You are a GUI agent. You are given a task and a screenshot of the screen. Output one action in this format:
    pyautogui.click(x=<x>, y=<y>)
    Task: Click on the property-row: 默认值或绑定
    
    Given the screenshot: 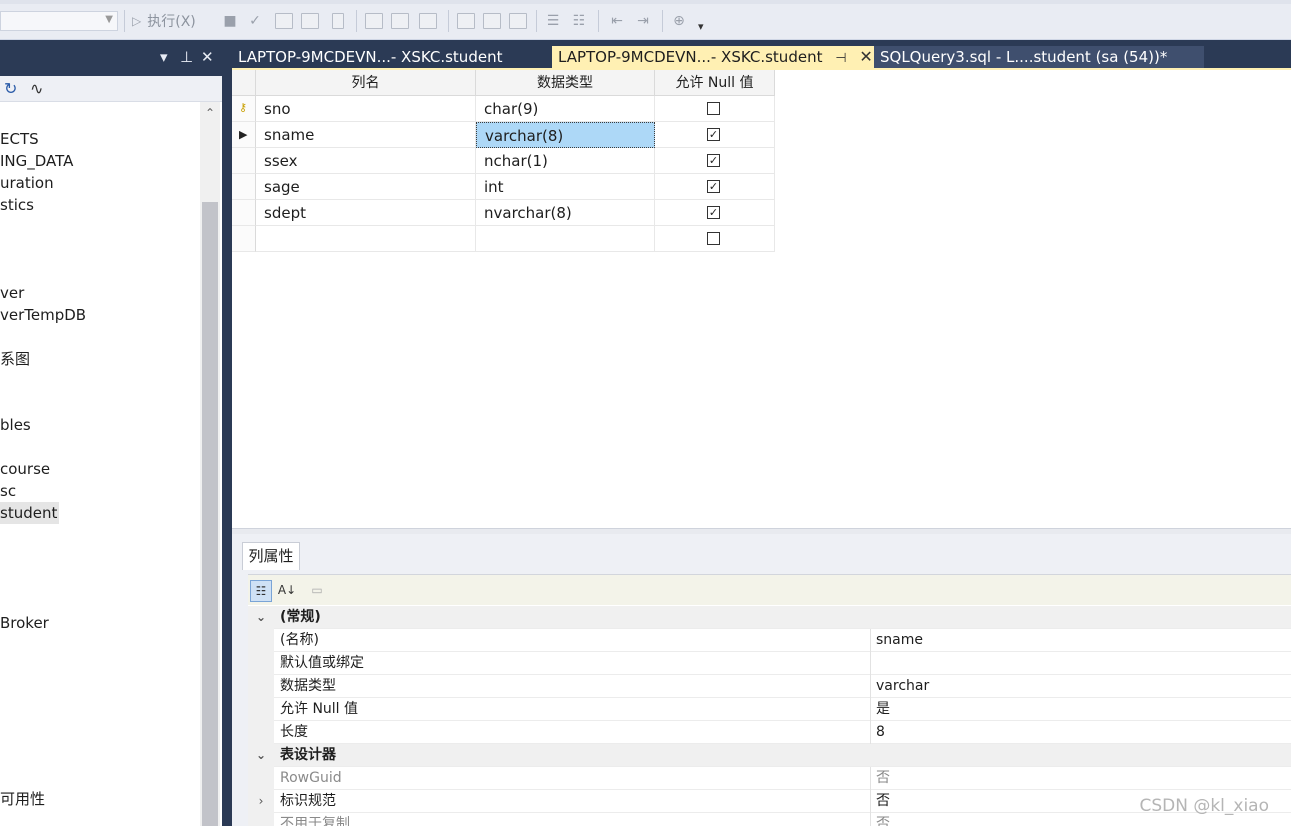 What is the action you would take?
    pyautogui.click(x=769, y=663)
    